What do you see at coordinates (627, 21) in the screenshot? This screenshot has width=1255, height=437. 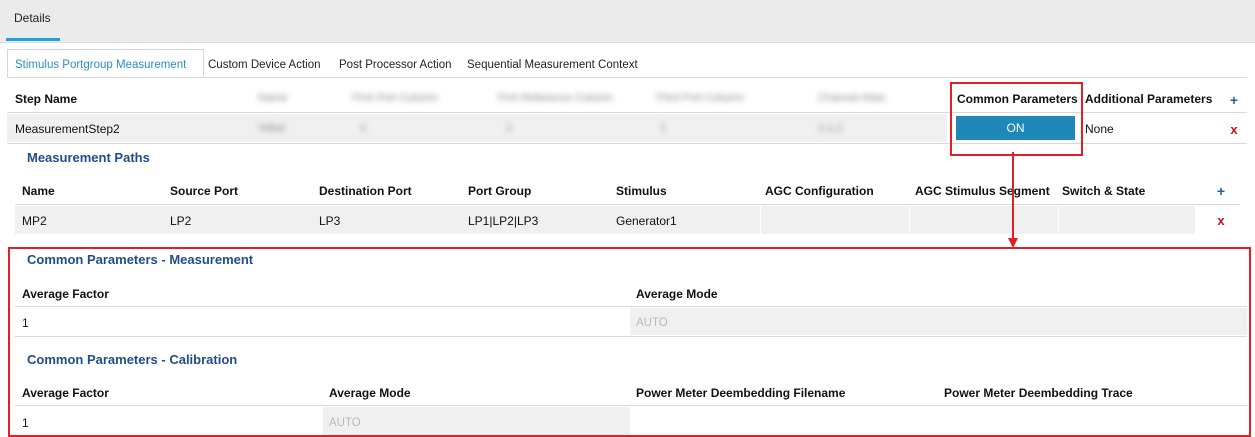 I see `details-tab-bar` at bounding box center [627, 21].